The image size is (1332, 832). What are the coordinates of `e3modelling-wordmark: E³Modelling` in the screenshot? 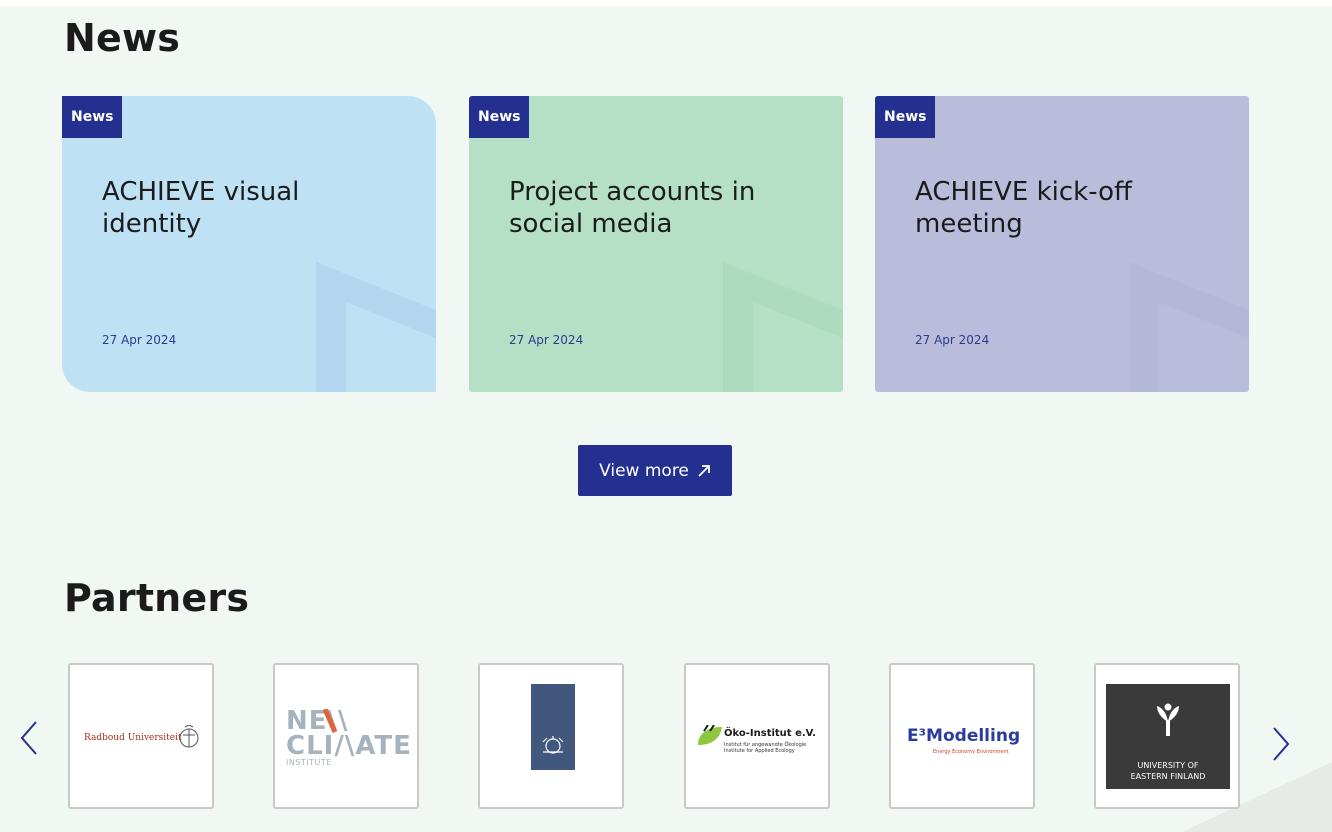 It's located at (964, 736).